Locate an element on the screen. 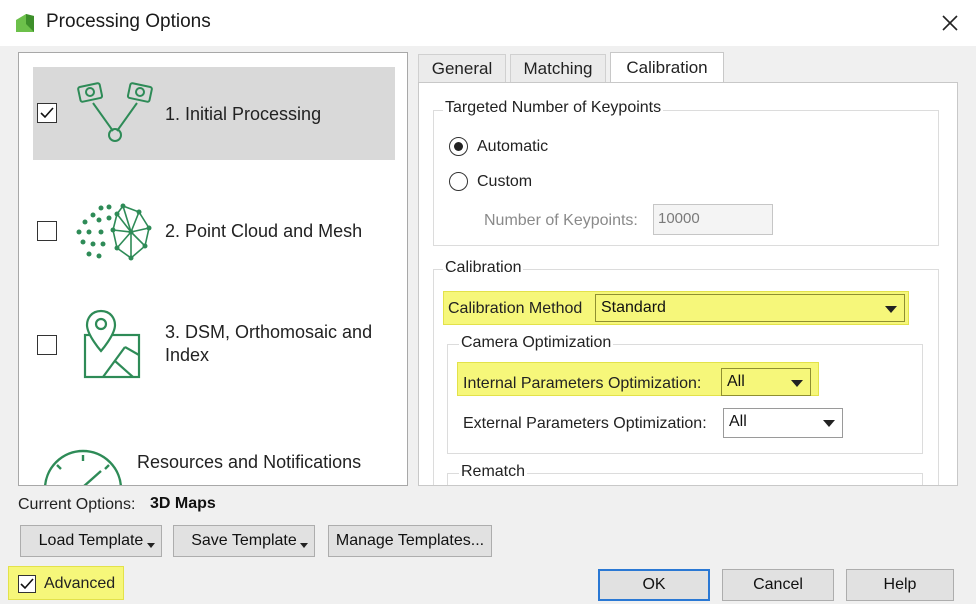 The width and height of the screenshot is (976, 604). step-checkbox-point-cloud is located at coordinates (47, 231).